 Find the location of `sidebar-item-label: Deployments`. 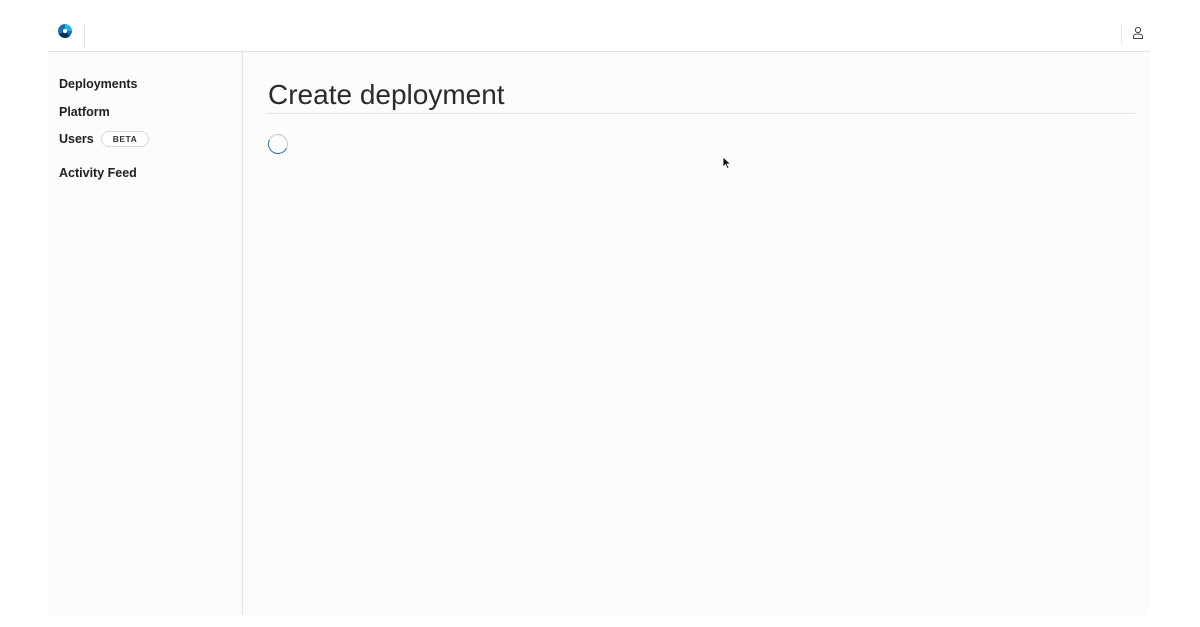

sidebar-item-label: Deployments is located at coordinates (98, 84).